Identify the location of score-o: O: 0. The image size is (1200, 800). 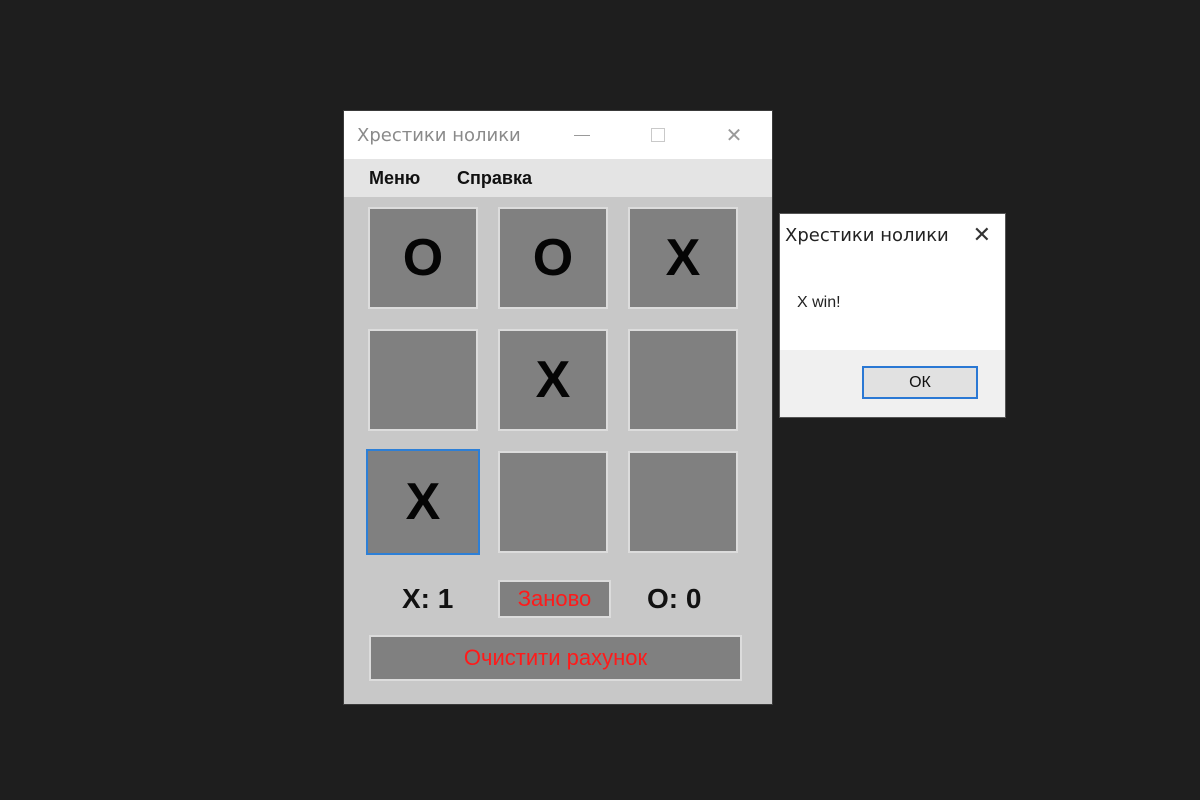
(674, 598).